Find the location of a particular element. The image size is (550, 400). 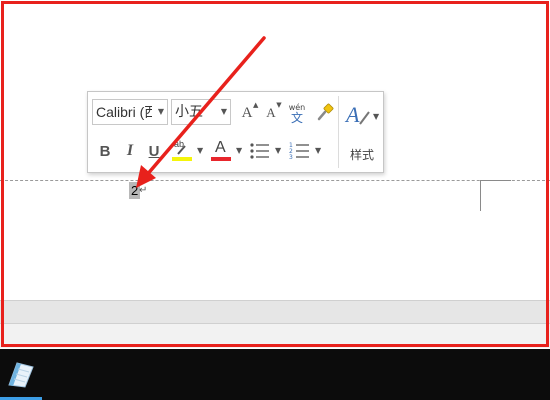

paragraph-mark: ↵ is located at coordinates (143, 190).